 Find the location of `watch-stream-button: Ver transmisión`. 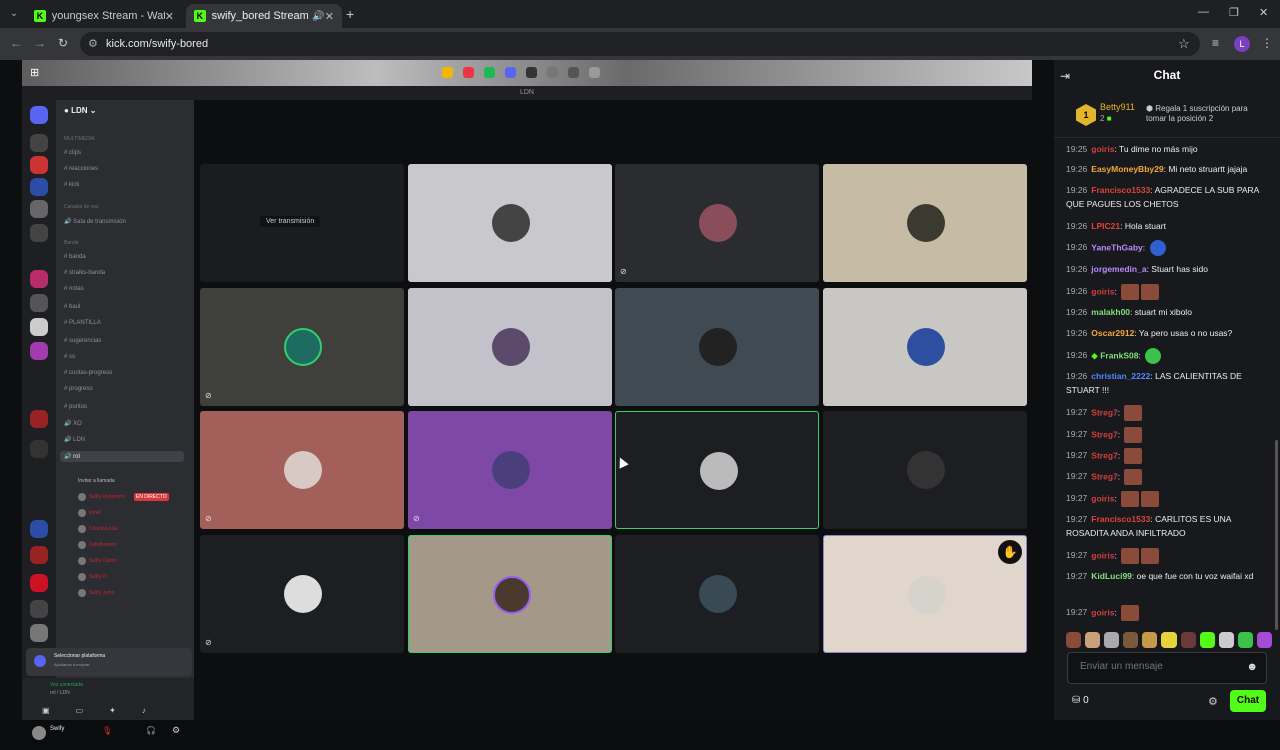

watch-stream-button: Ver transmisión is located at coordinates (290, 221).